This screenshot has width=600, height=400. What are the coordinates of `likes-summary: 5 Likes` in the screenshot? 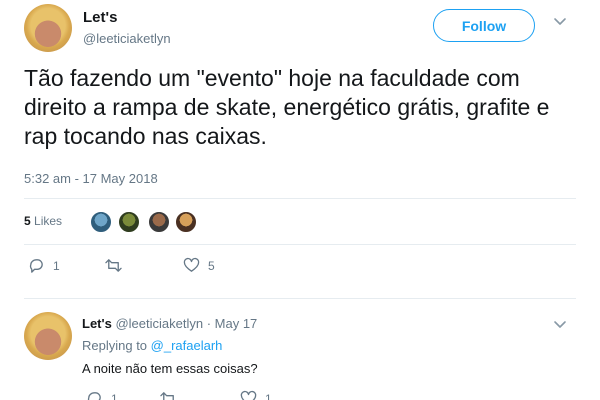 It's located at (43, 221).